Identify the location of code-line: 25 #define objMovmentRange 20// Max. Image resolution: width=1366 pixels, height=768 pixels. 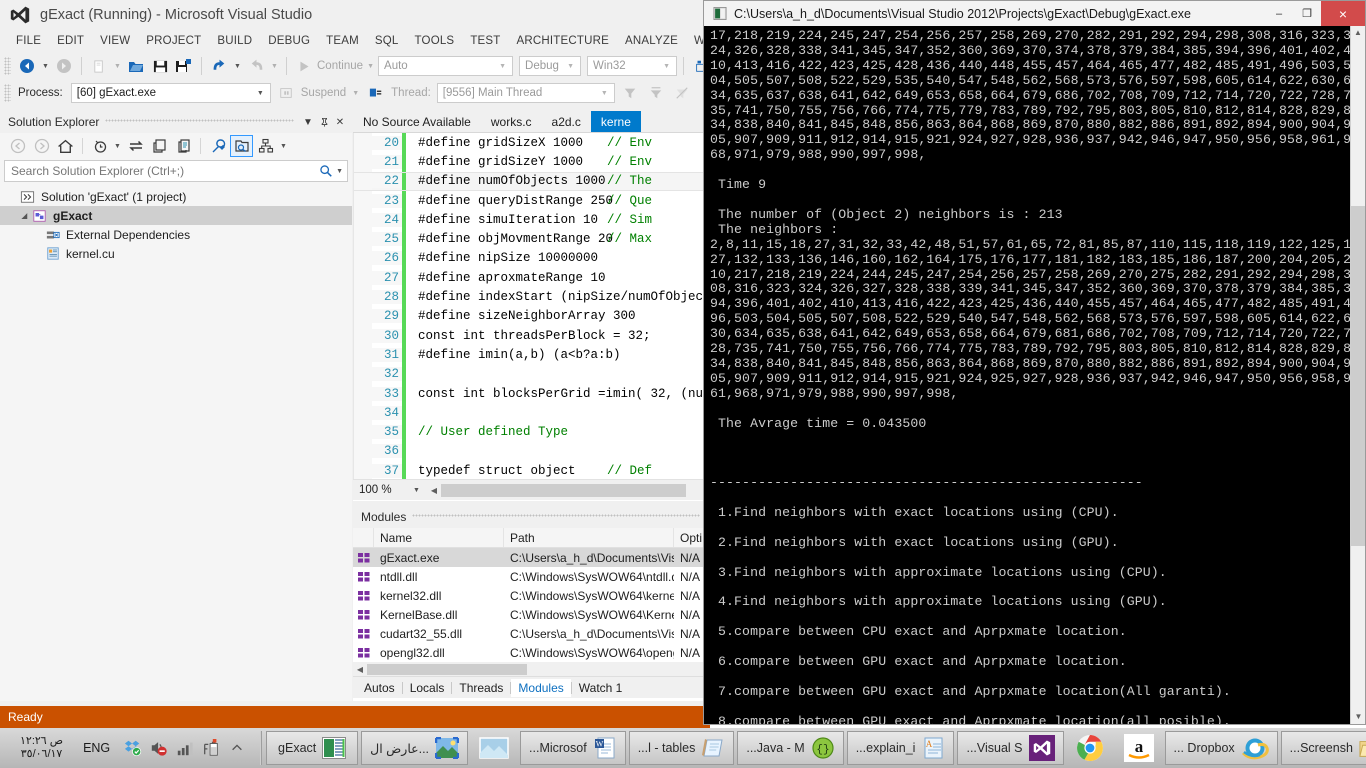
(532, 239).